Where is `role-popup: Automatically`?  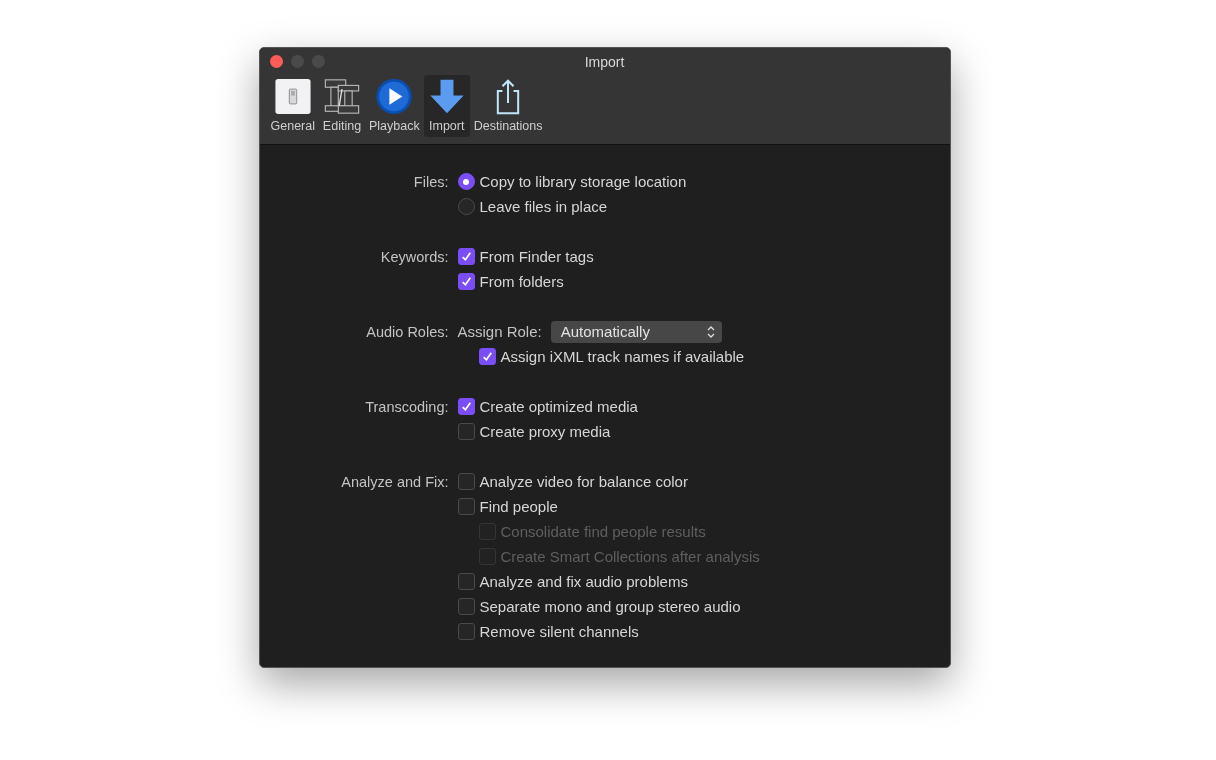 role-popup: Automatically is located at coordinates (636, 331).